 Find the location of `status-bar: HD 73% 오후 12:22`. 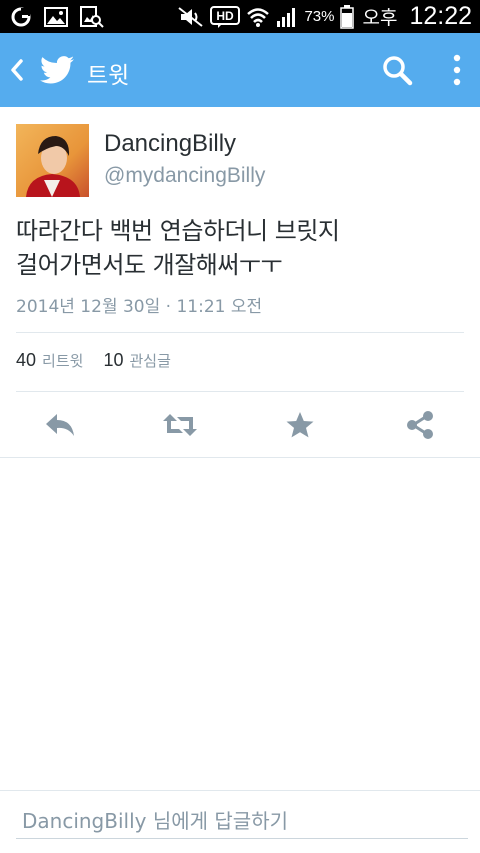

status-bar: HD 73% 오후 12:22 is located at coordinates (240, 16).